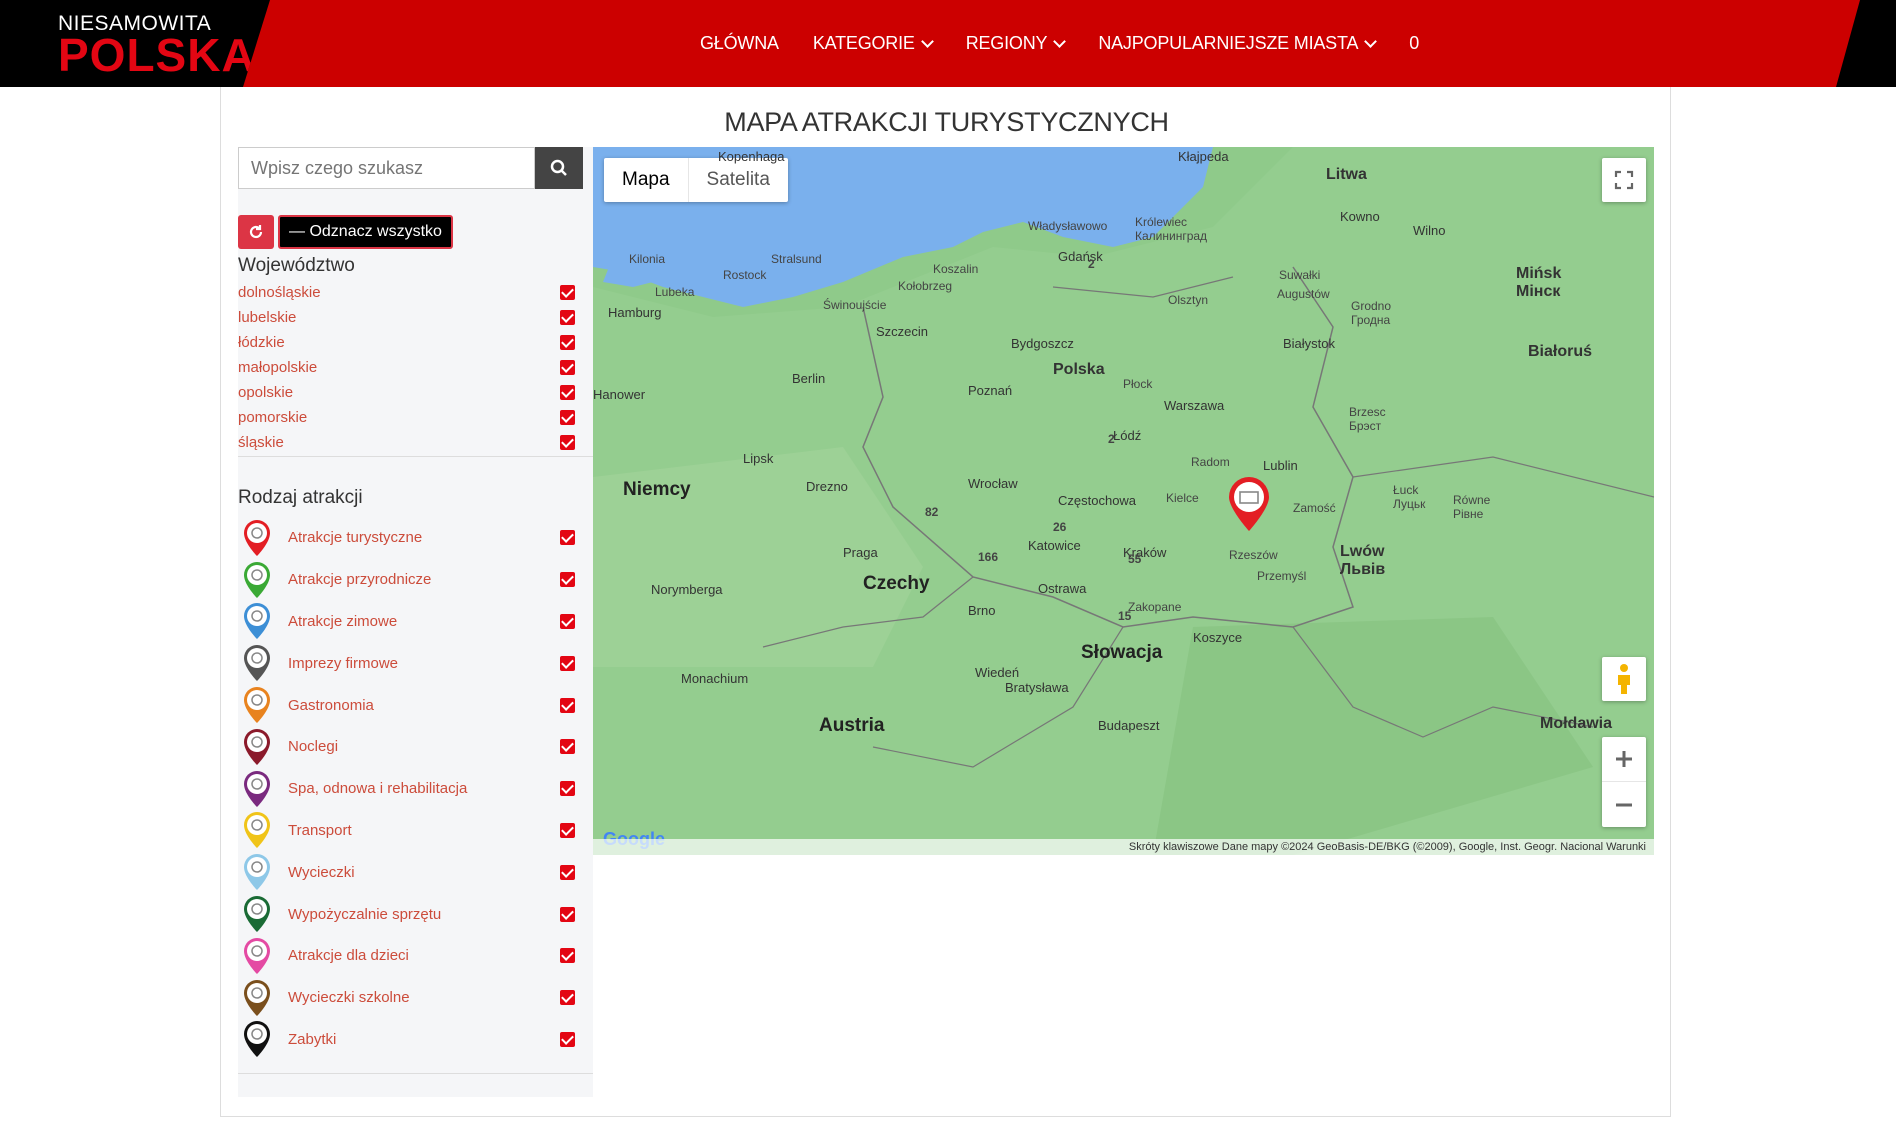 The height and width of the screenshot is (1142, 1896). I want to click on attr-item: Noclegi, so click(406, 747).